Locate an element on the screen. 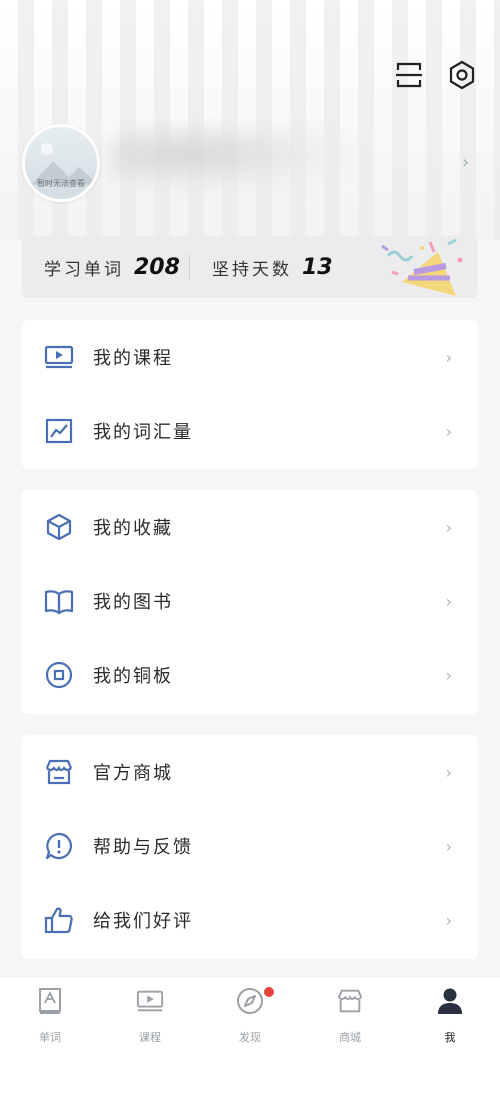 The height and width of the screenshot is (1115, 500). trend-chart-icon is located at coordinates (59, 431).